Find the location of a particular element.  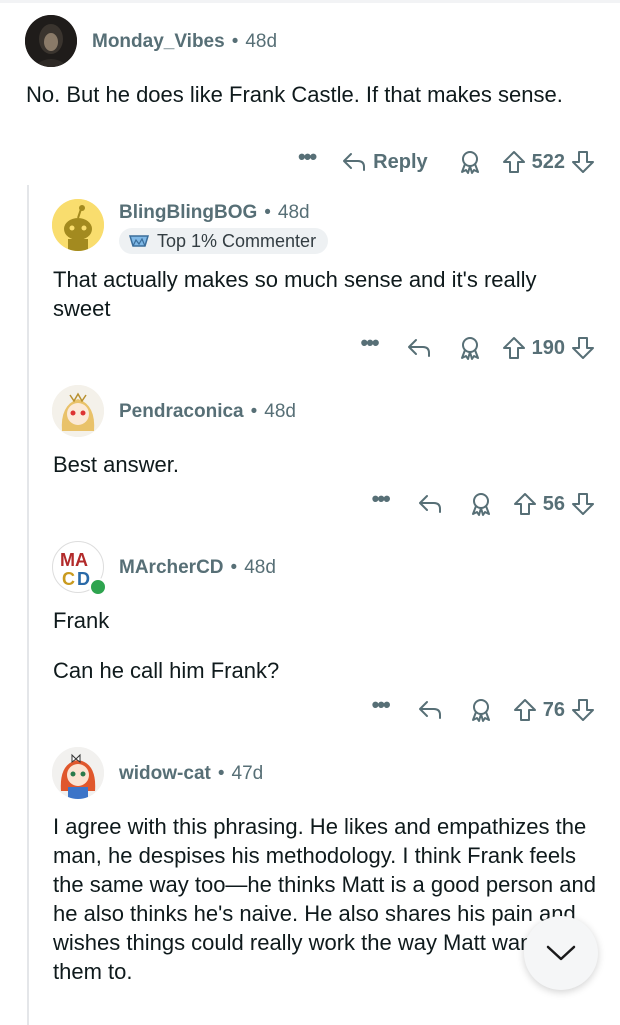

thread-line is located at coordinates (28, 605).